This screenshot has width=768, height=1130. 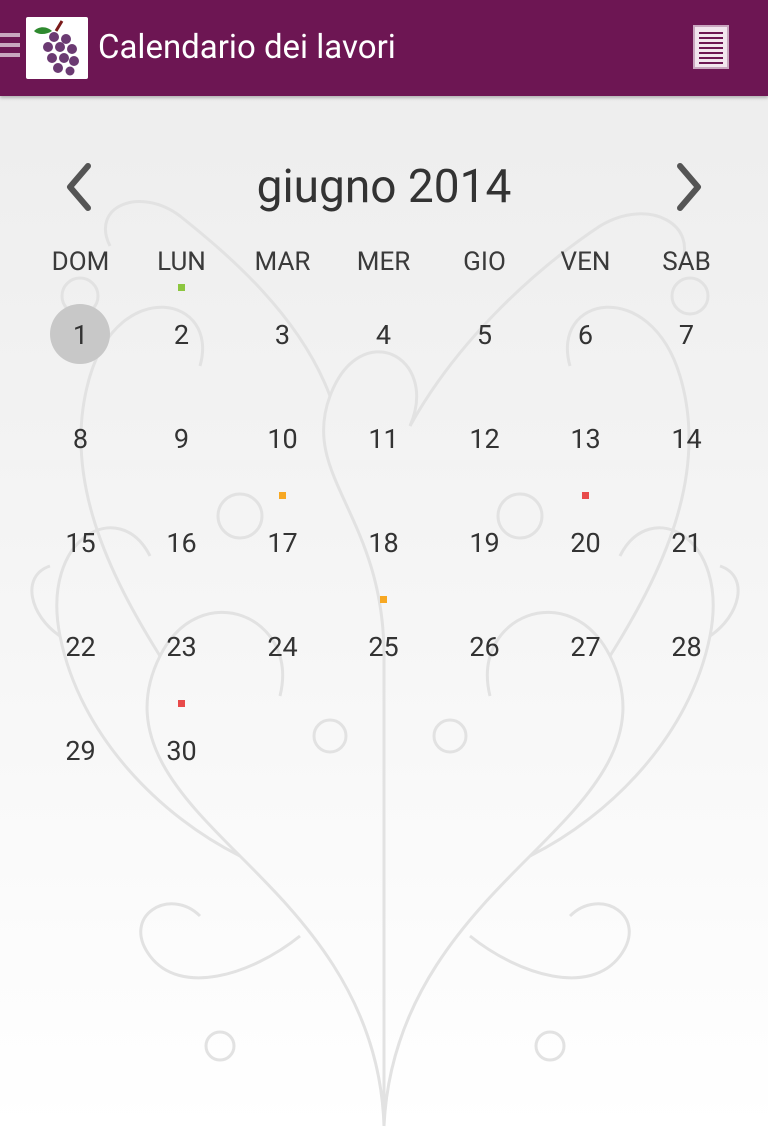 I want to click on day-cell: 11, so click(x=383, y=436).